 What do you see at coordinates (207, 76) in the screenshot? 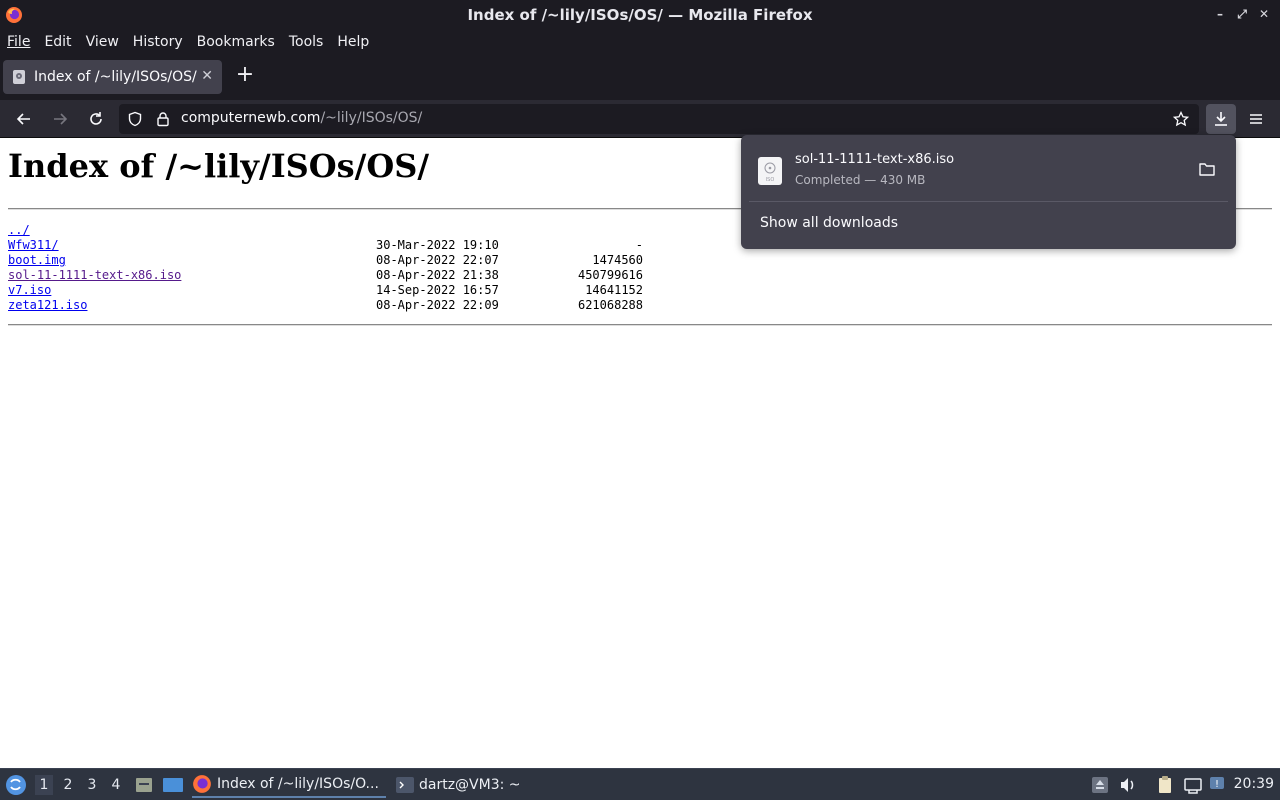
I see `tab-close-icon: ✕` at bounding box center [207, 76].